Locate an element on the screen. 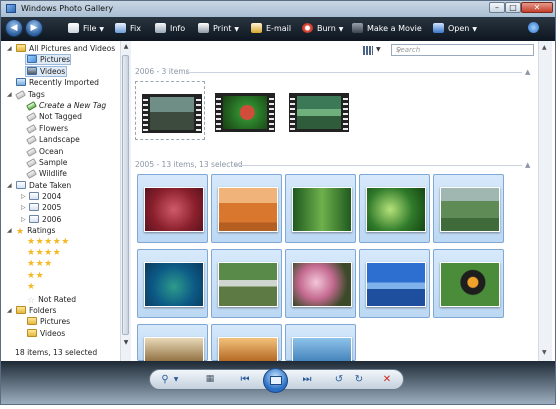 This screenshot has width=560, height=409. nav-create-new-tag: Create a New Tag is located at coordinates (60, 105).